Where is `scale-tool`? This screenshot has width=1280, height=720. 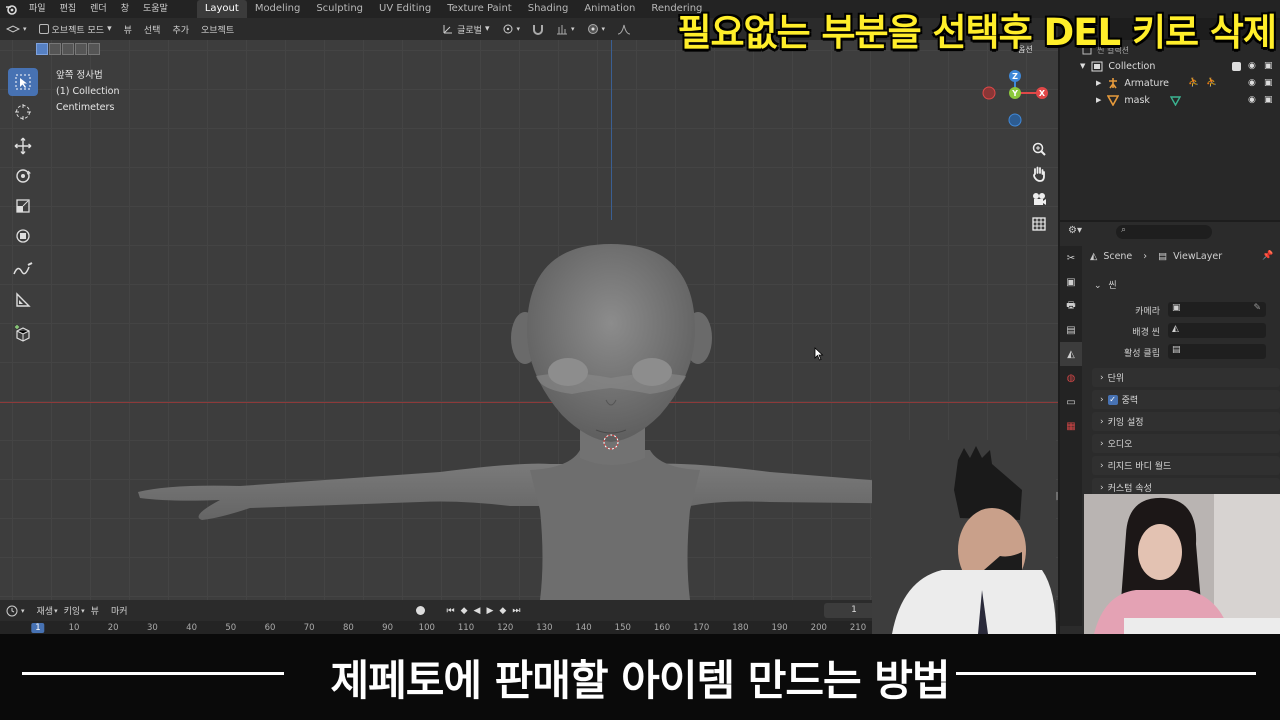 scale-tool is located at coordinates (23, 206).